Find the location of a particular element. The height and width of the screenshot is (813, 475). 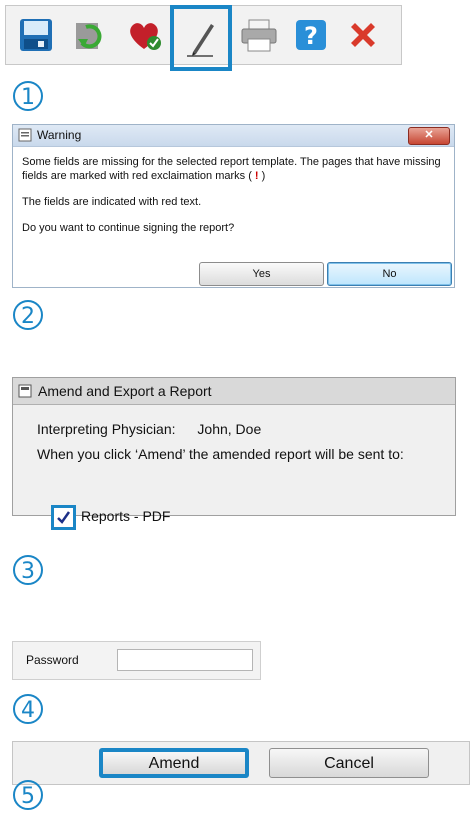

sign-report-button is located at coordinates (201, 38).